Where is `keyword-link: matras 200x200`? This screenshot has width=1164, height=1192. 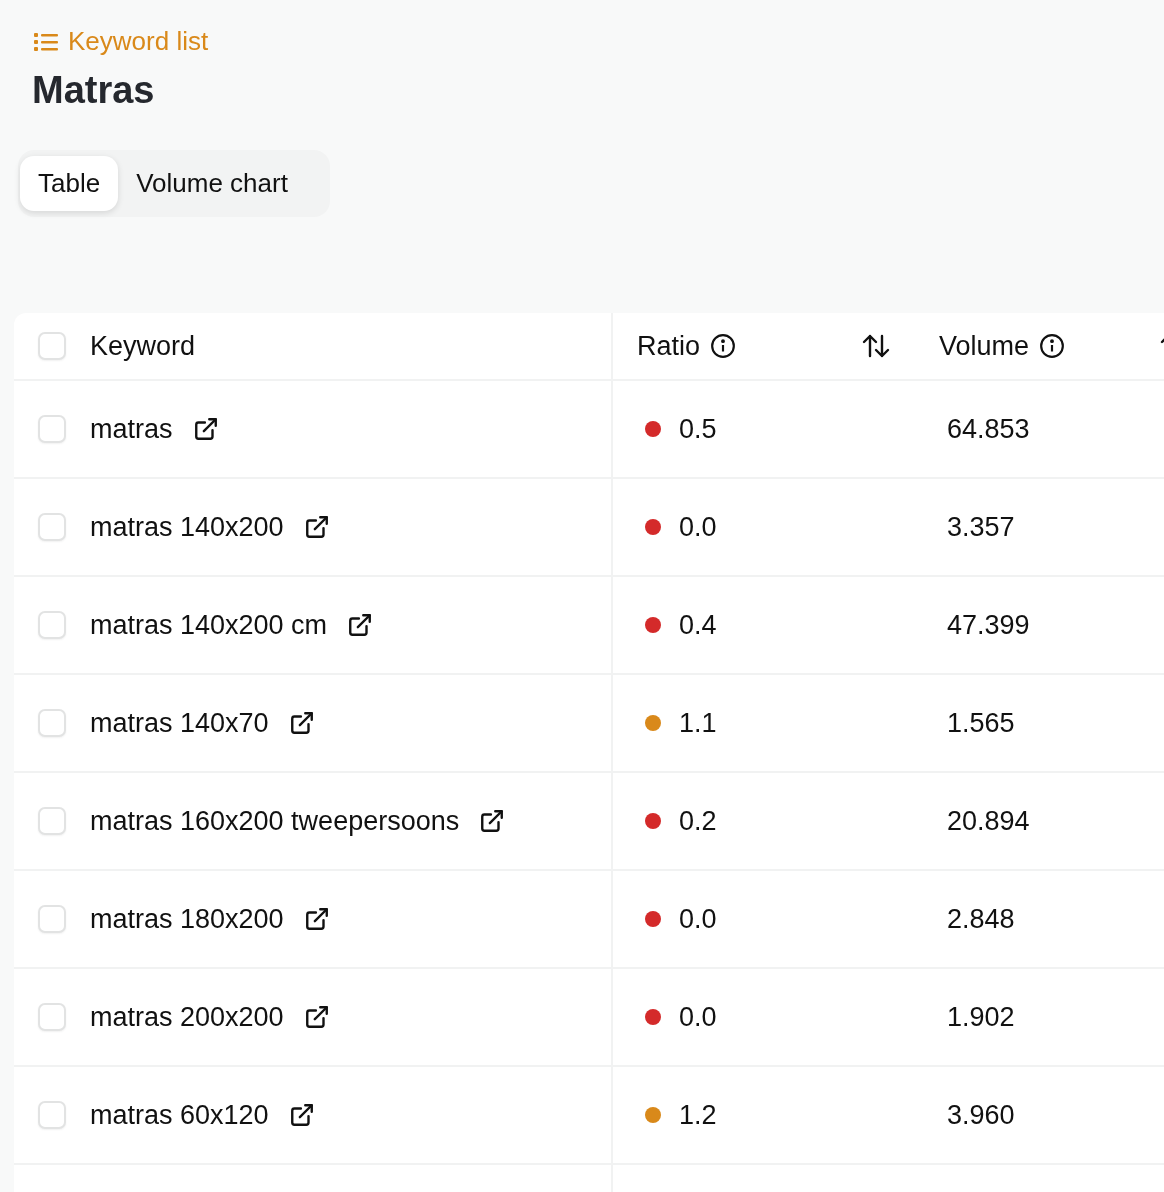 keyword-link: matras 200x200 is located at coordinates (187, 1017).